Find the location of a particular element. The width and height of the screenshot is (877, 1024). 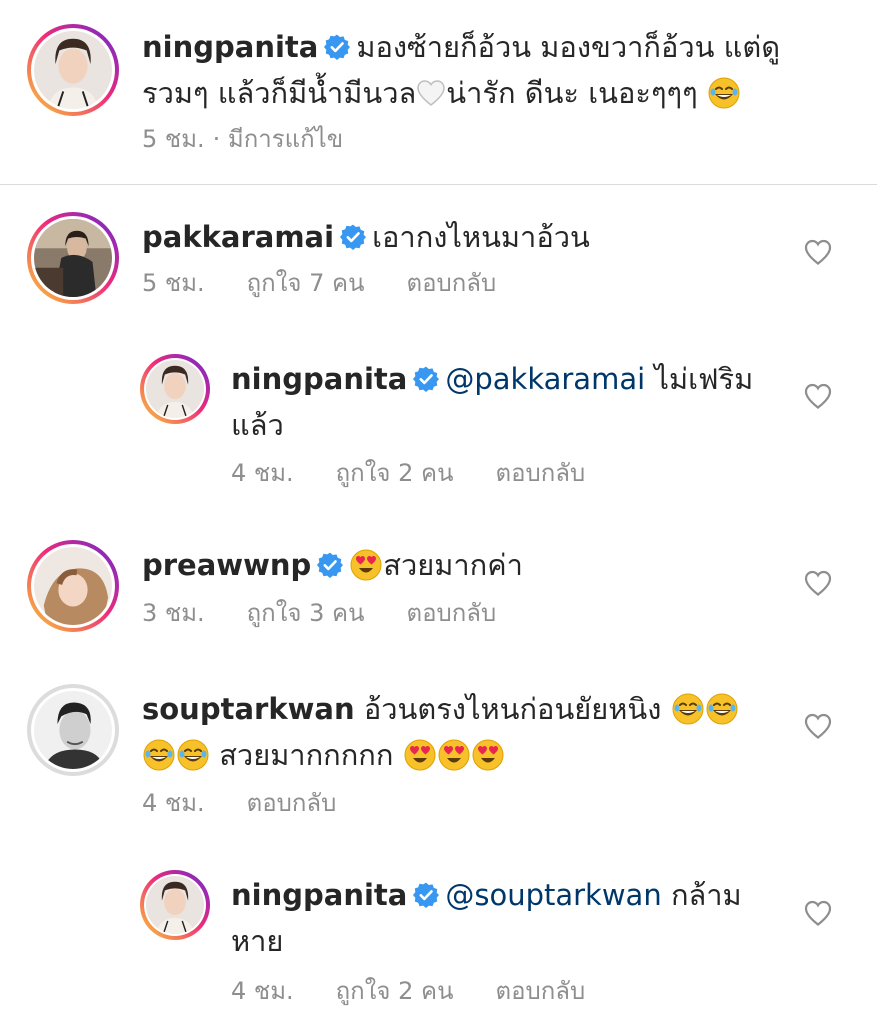

username: pakkaramai is located at coordinates (238, 237).